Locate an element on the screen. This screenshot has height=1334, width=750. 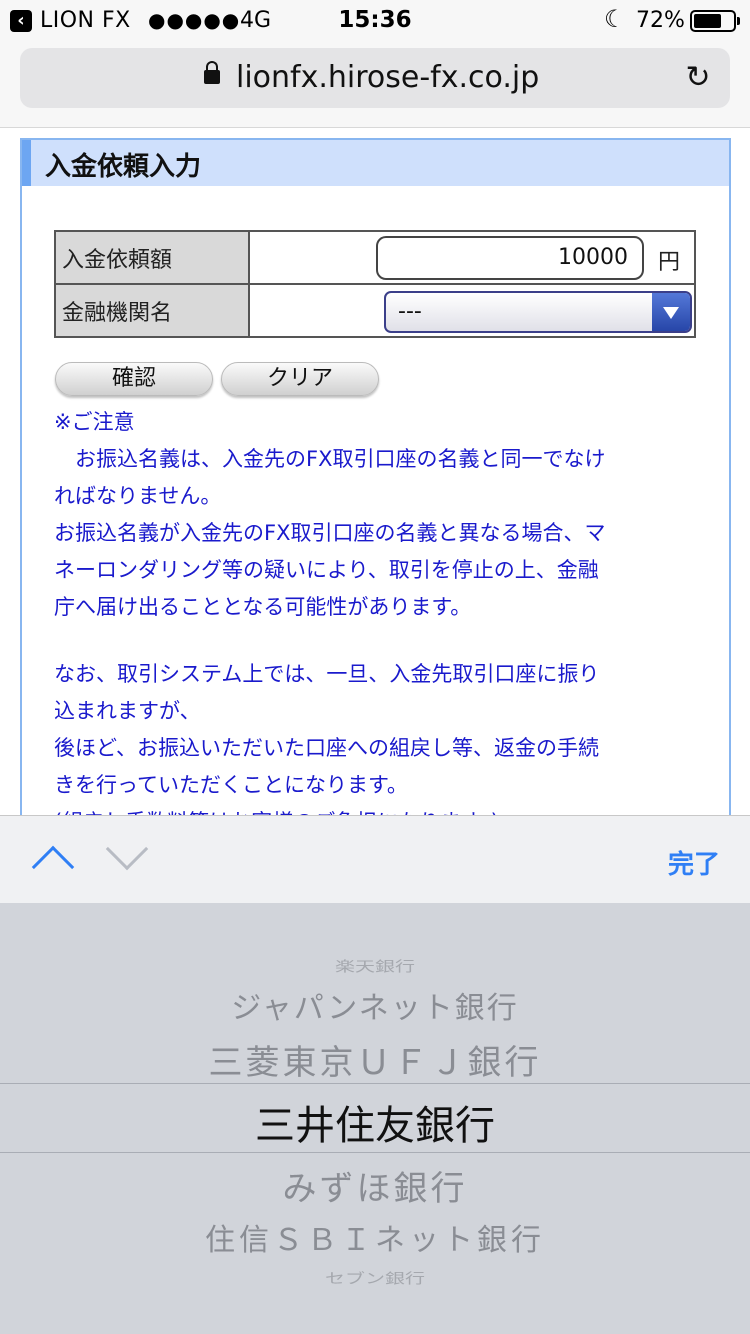
notice-spacer is located at coordinates (379, 641).